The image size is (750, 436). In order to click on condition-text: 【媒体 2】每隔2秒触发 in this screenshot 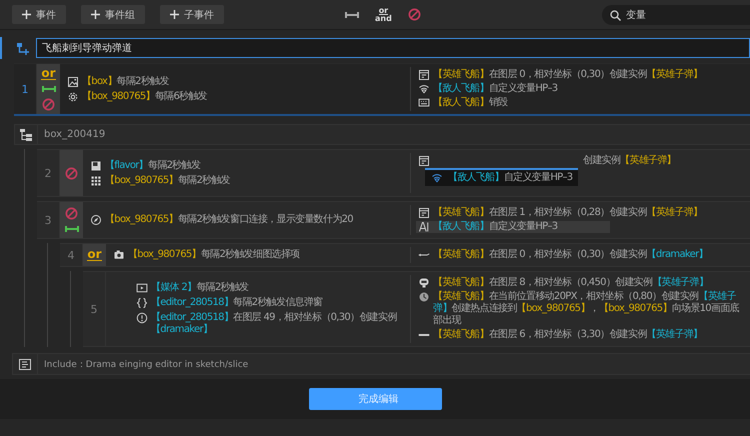, I will do `click(200, 288)`.